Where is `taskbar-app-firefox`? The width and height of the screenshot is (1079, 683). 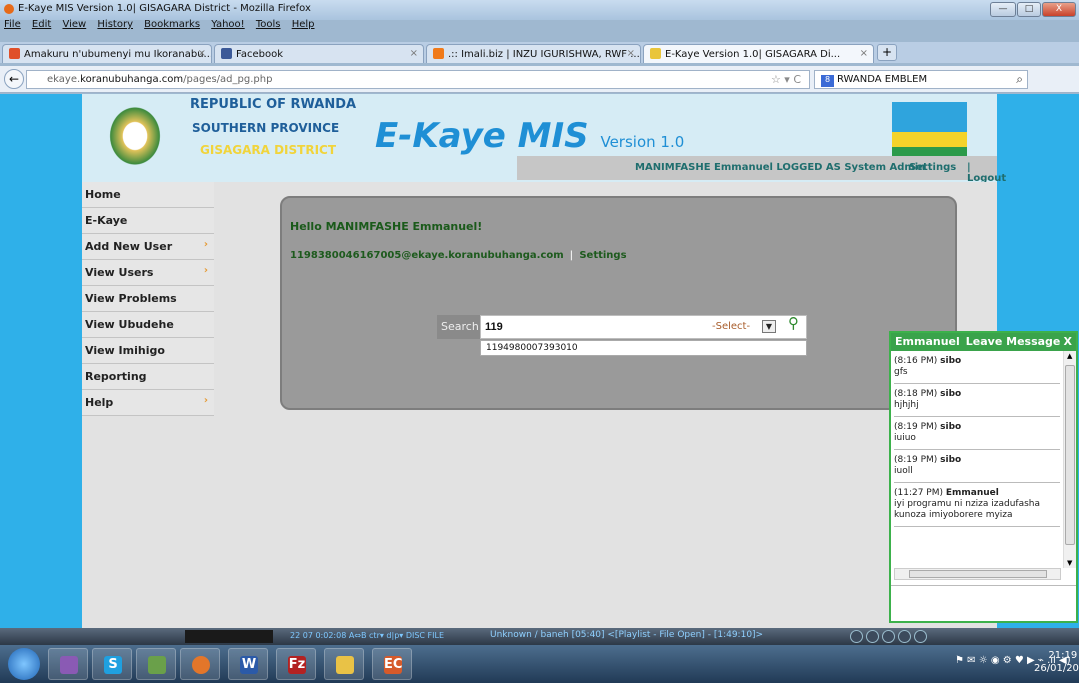 taskbar-app-firefox is located at coordinates (200, 664).